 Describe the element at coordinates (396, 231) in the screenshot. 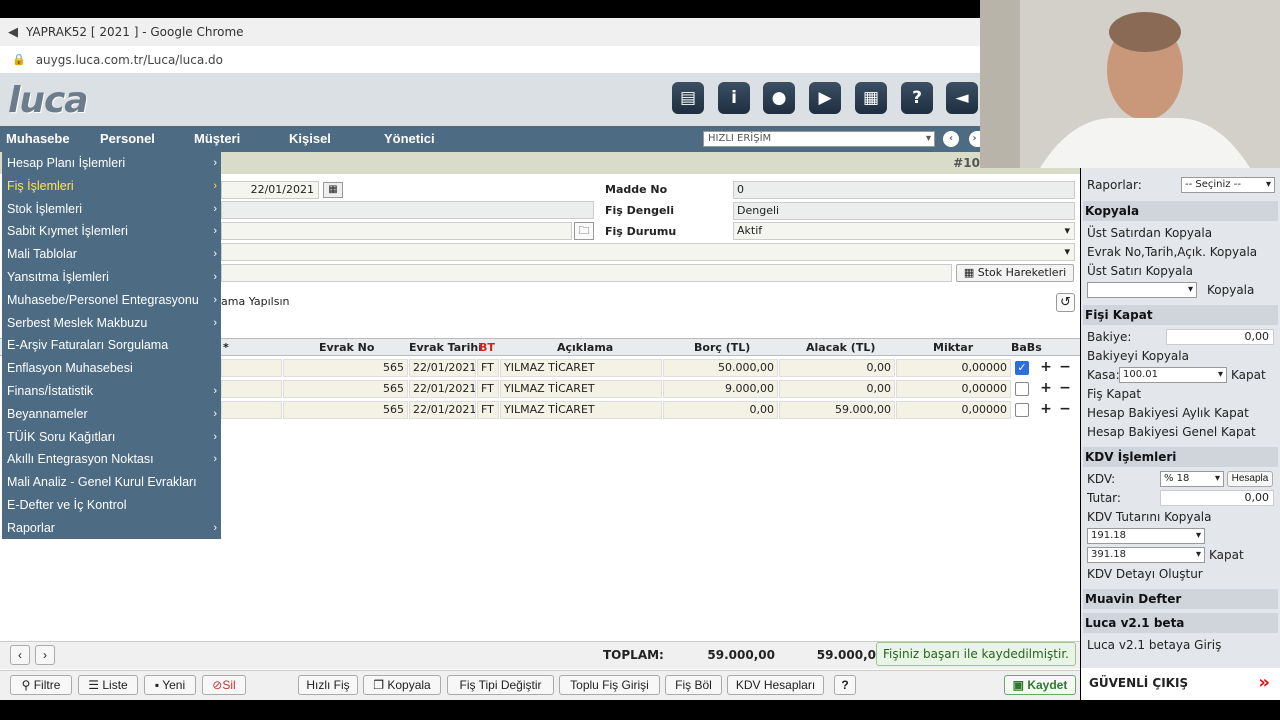

I see `document-field` at that location.